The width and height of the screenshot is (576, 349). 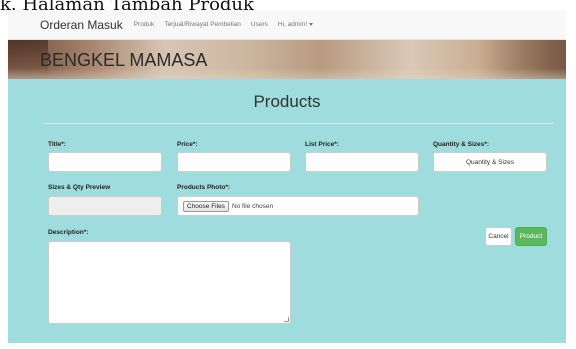 I want to click on add-product-button: Product, so click(x=531, y=236).